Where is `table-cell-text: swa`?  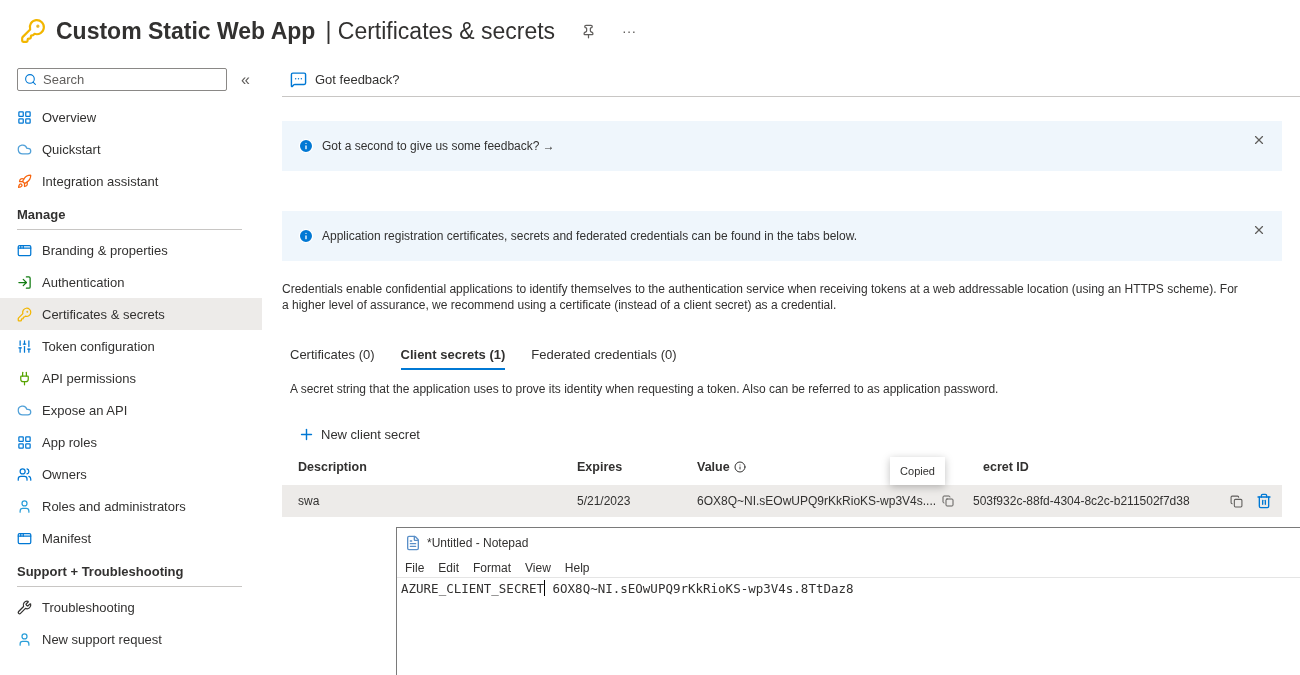
table-cell-text: swa is located at coordinates (309, 501).